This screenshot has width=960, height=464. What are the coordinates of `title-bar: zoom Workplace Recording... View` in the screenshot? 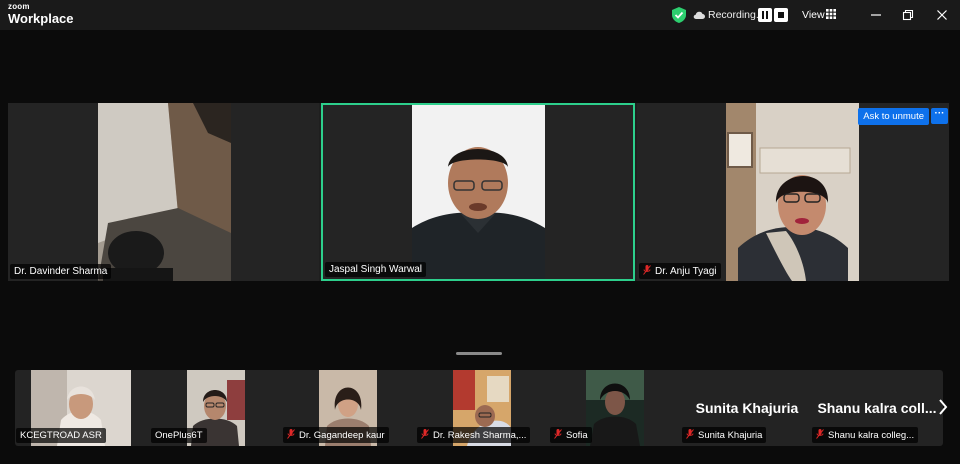 It's located at (480, 15).